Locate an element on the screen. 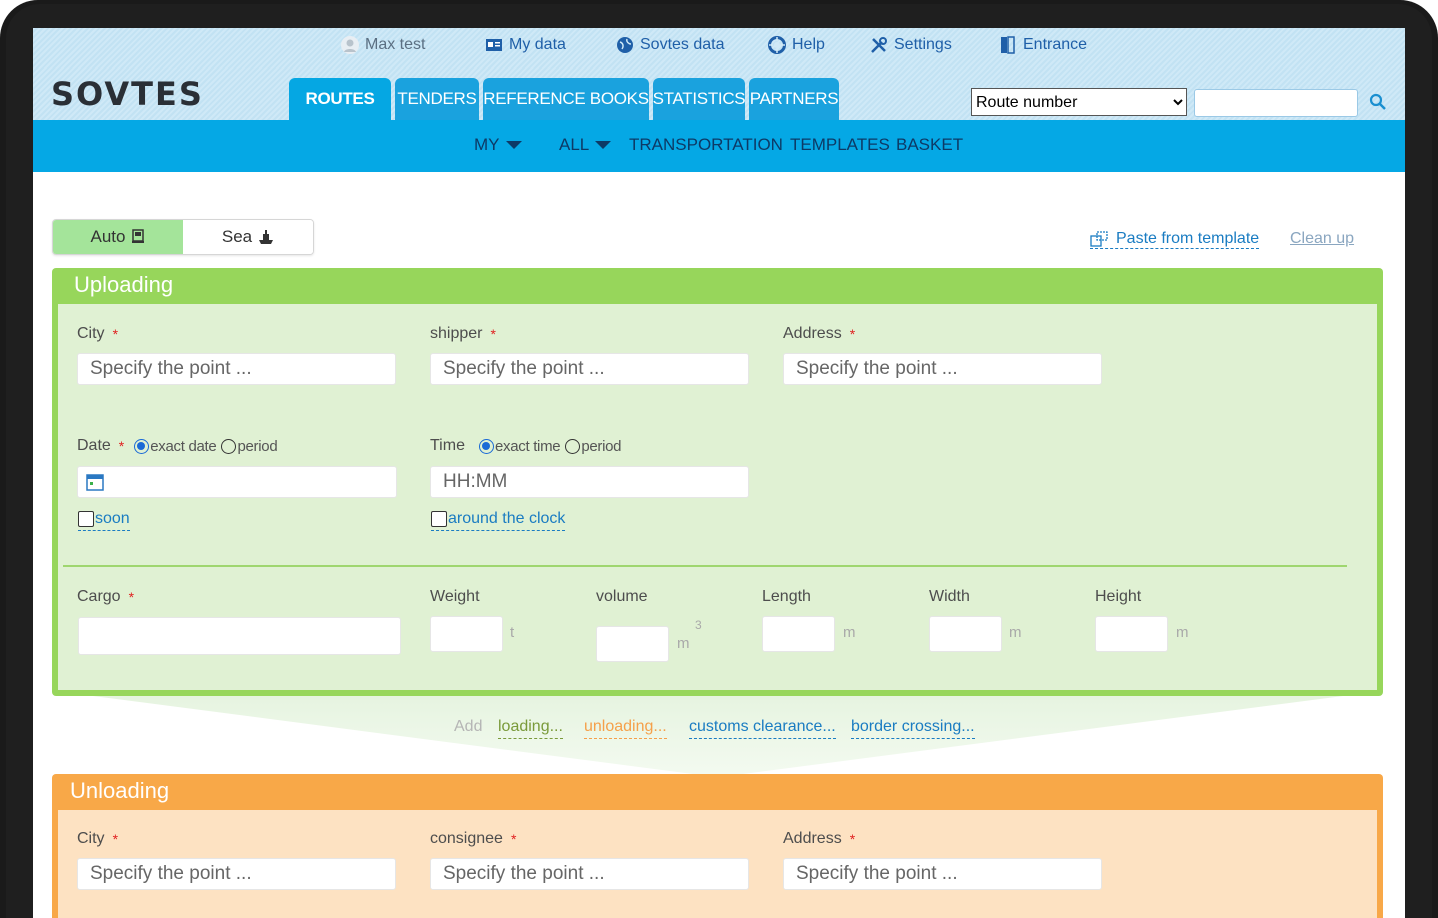 The image size is (1438, 918). tab-partners: PARTNERS is located at coordinates (794, 99).